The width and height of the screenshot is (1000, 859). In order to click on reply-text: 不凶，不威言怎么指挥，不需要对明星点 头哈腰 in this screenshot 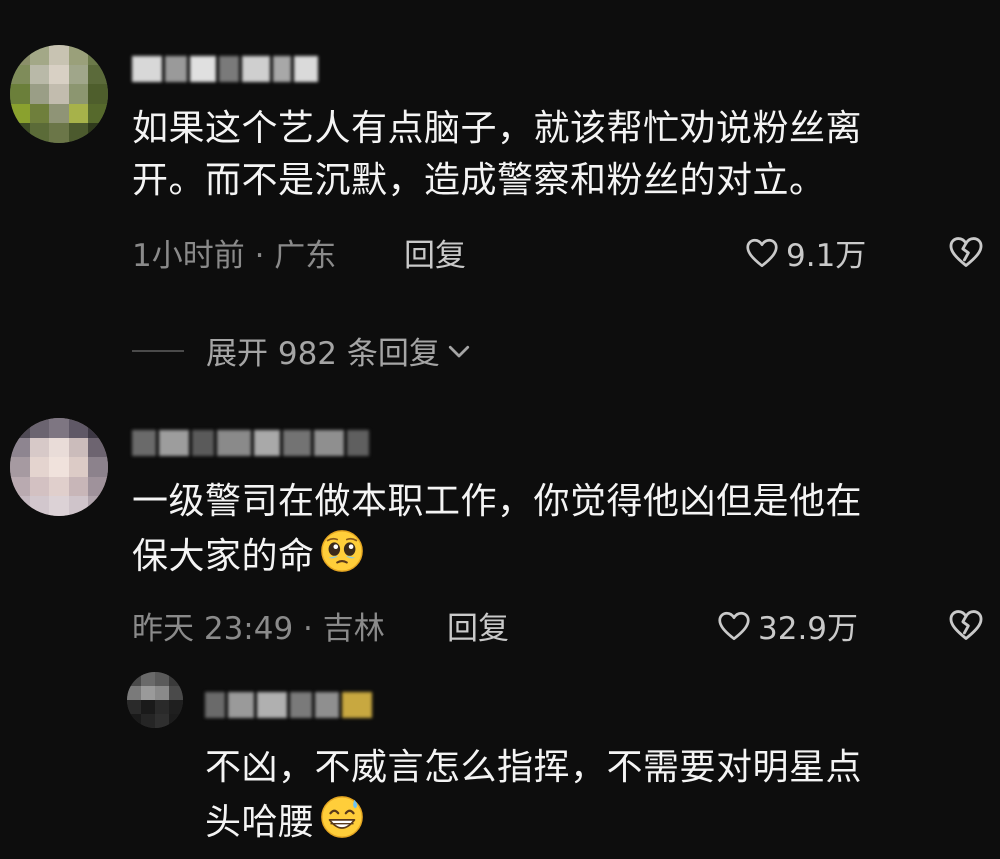, I will do `click(533, 795)`.